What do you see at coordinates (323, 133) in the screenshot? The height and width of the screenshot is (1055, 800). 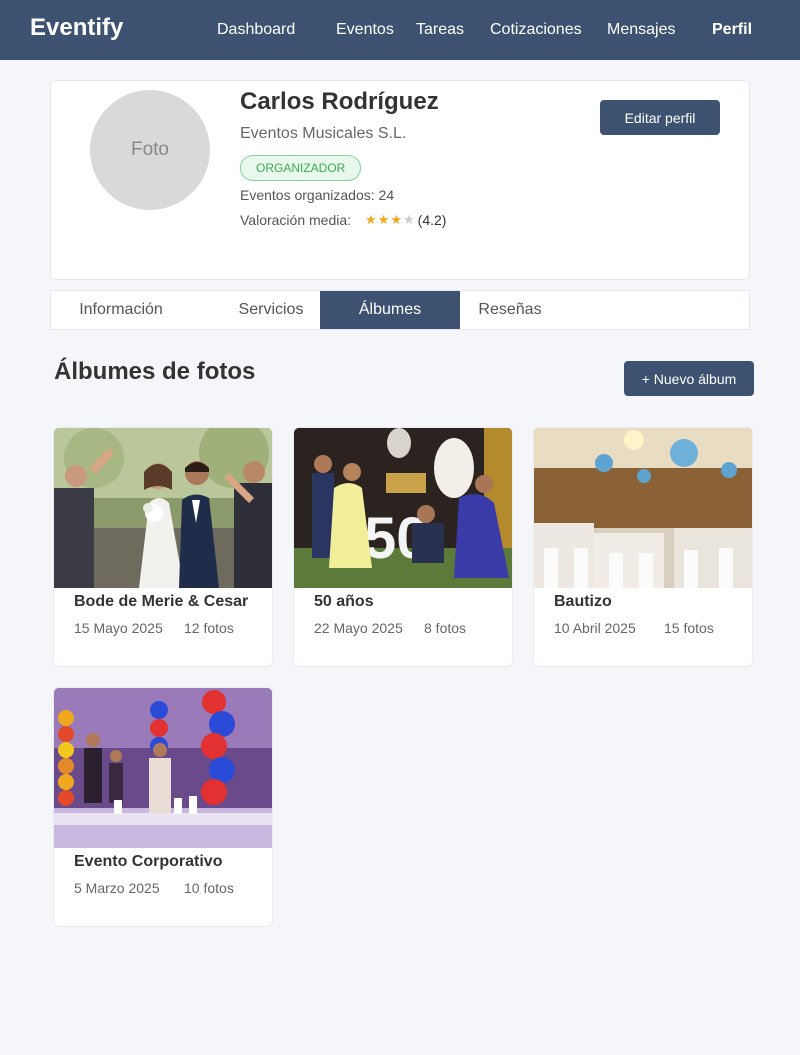 I see `profile-company: Eventos Musicales S.L.` at bounding box center [323, 133].